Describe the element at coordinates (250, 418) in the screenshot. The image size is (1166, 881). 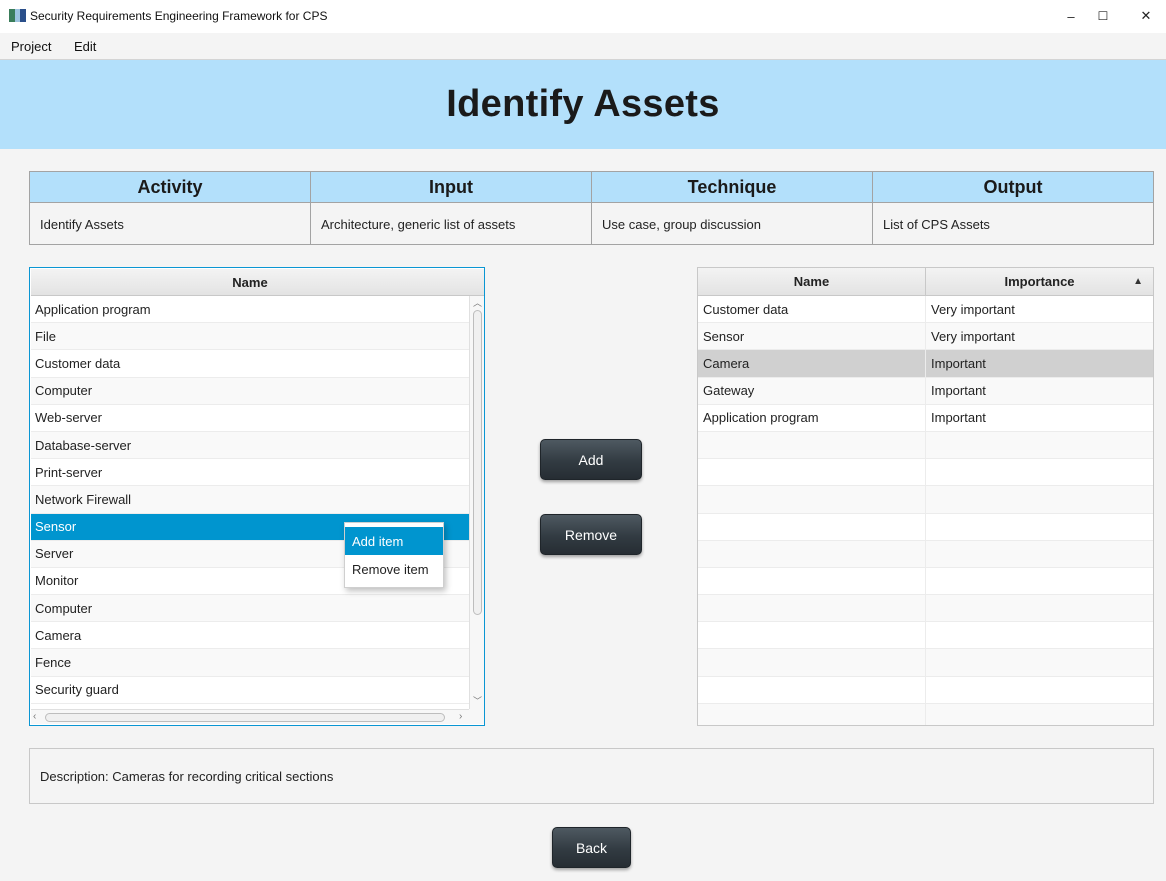
I see `asset-list-item: Web-server` at that location.